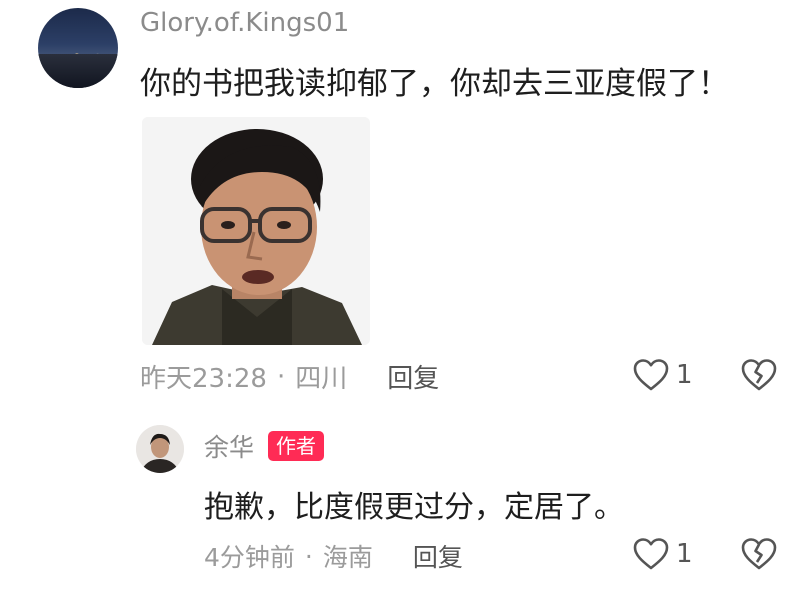  Describe the element at coordinates (78, 71) in the screenshot. I see `avatar-city-skyline` at that location.